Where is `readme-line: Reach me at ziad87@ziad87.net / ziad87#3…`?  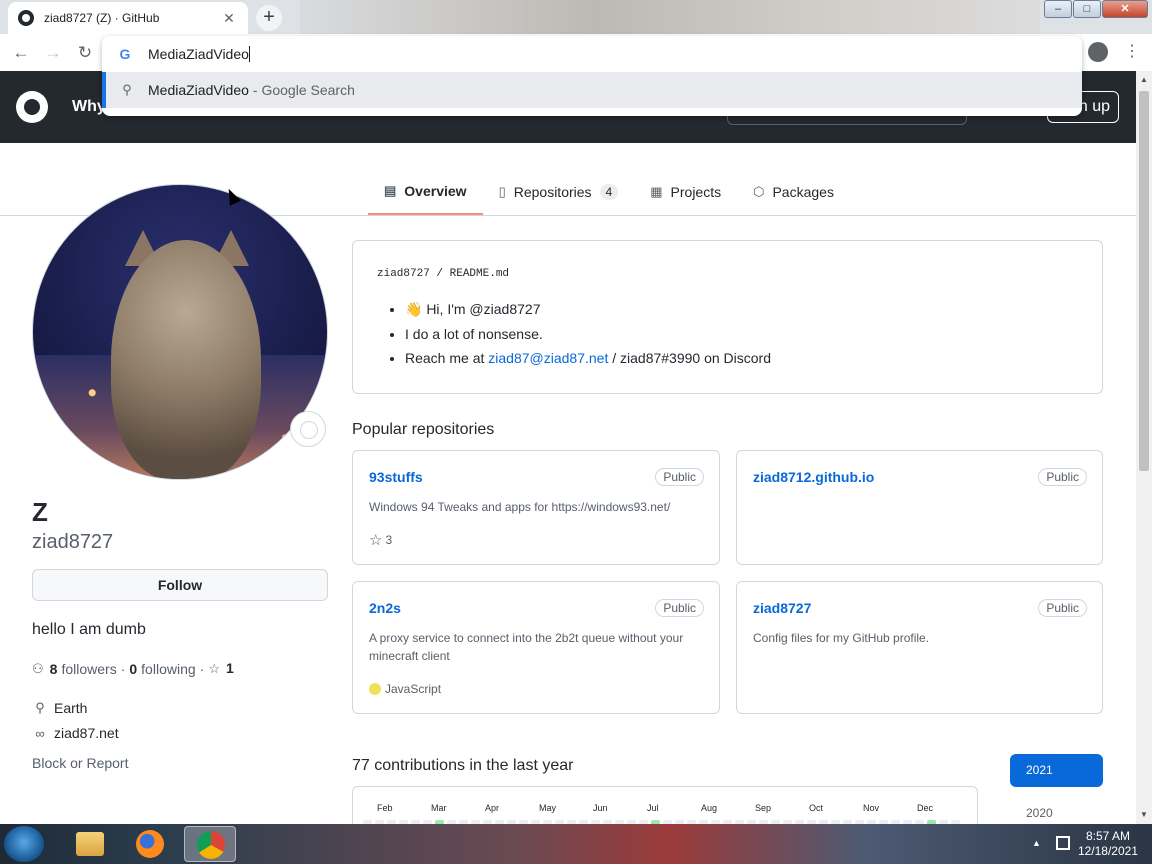 readme-line: Reach me at ziad87@ziad87.net / ziad87#3… is located at coordinates (588, 358).